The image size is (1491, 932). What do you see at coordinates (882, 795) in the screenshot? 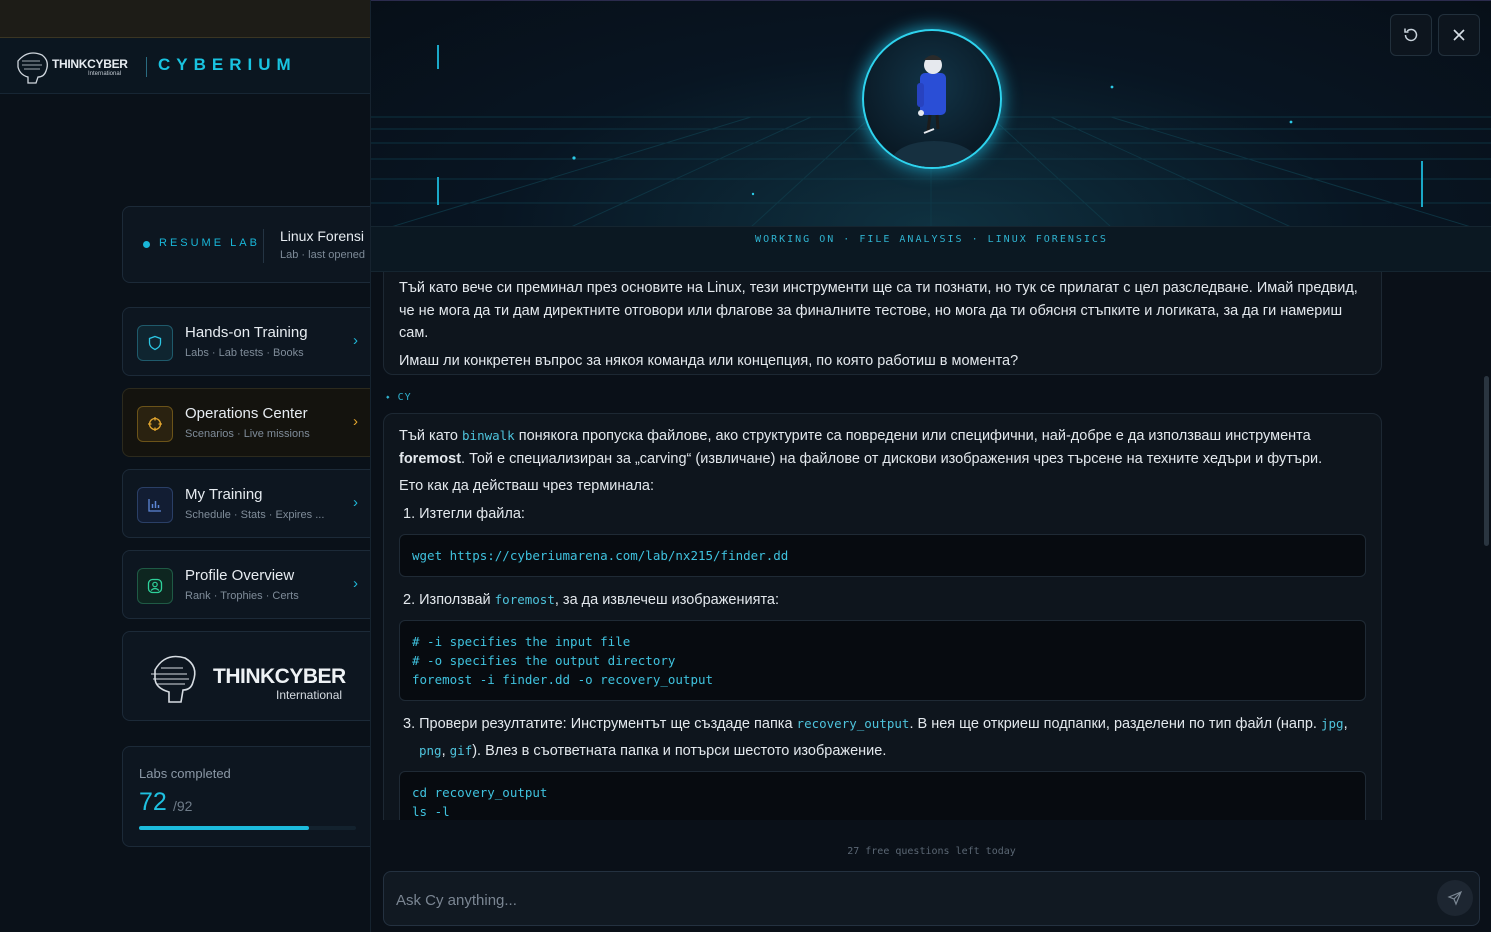
I see `code-block: cd recovery_output ls -l` at bounding box center [882, 795].